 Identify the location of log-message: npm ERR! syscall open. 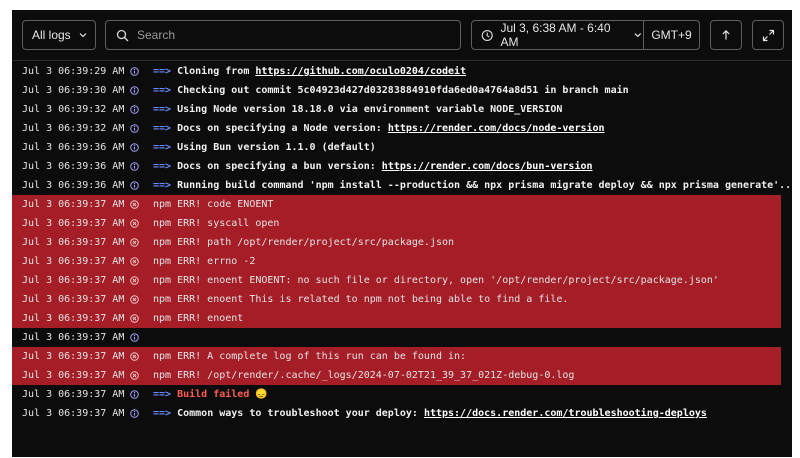
(216, 223).